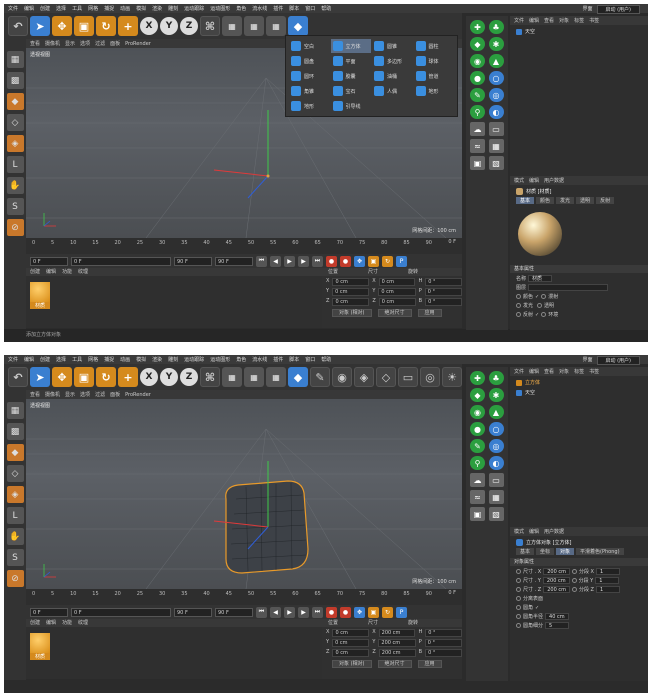 The image size is (652, 697). What do you see at coordinates (210, 26) in the screenshot?
I see `coordinate-system-icon: ⌘` at bounding box center [210, 26].